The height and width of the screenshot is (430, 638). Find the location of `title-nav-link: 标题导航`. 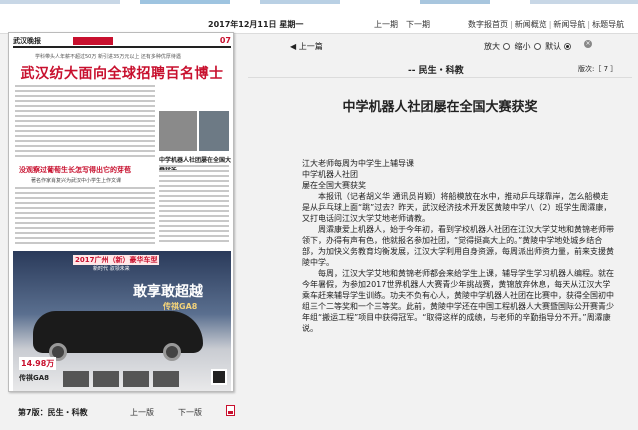

title-nav-link: 标题导航 is located at coordinates (608, 24).